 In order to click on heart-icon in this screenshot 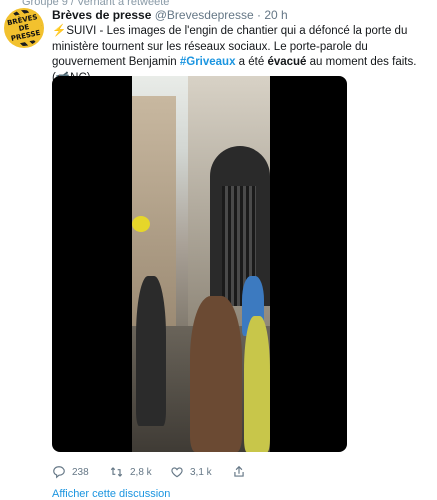, I will do `click(177, 472)`.